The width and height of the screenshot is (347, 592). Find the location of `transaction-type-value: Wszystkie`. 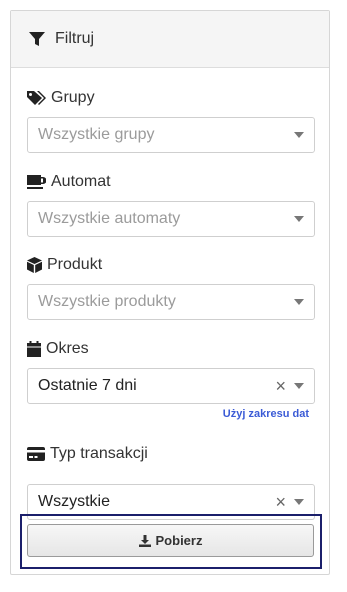

transaction-type-value: Wszystkie is located at coordinates (74, 501).